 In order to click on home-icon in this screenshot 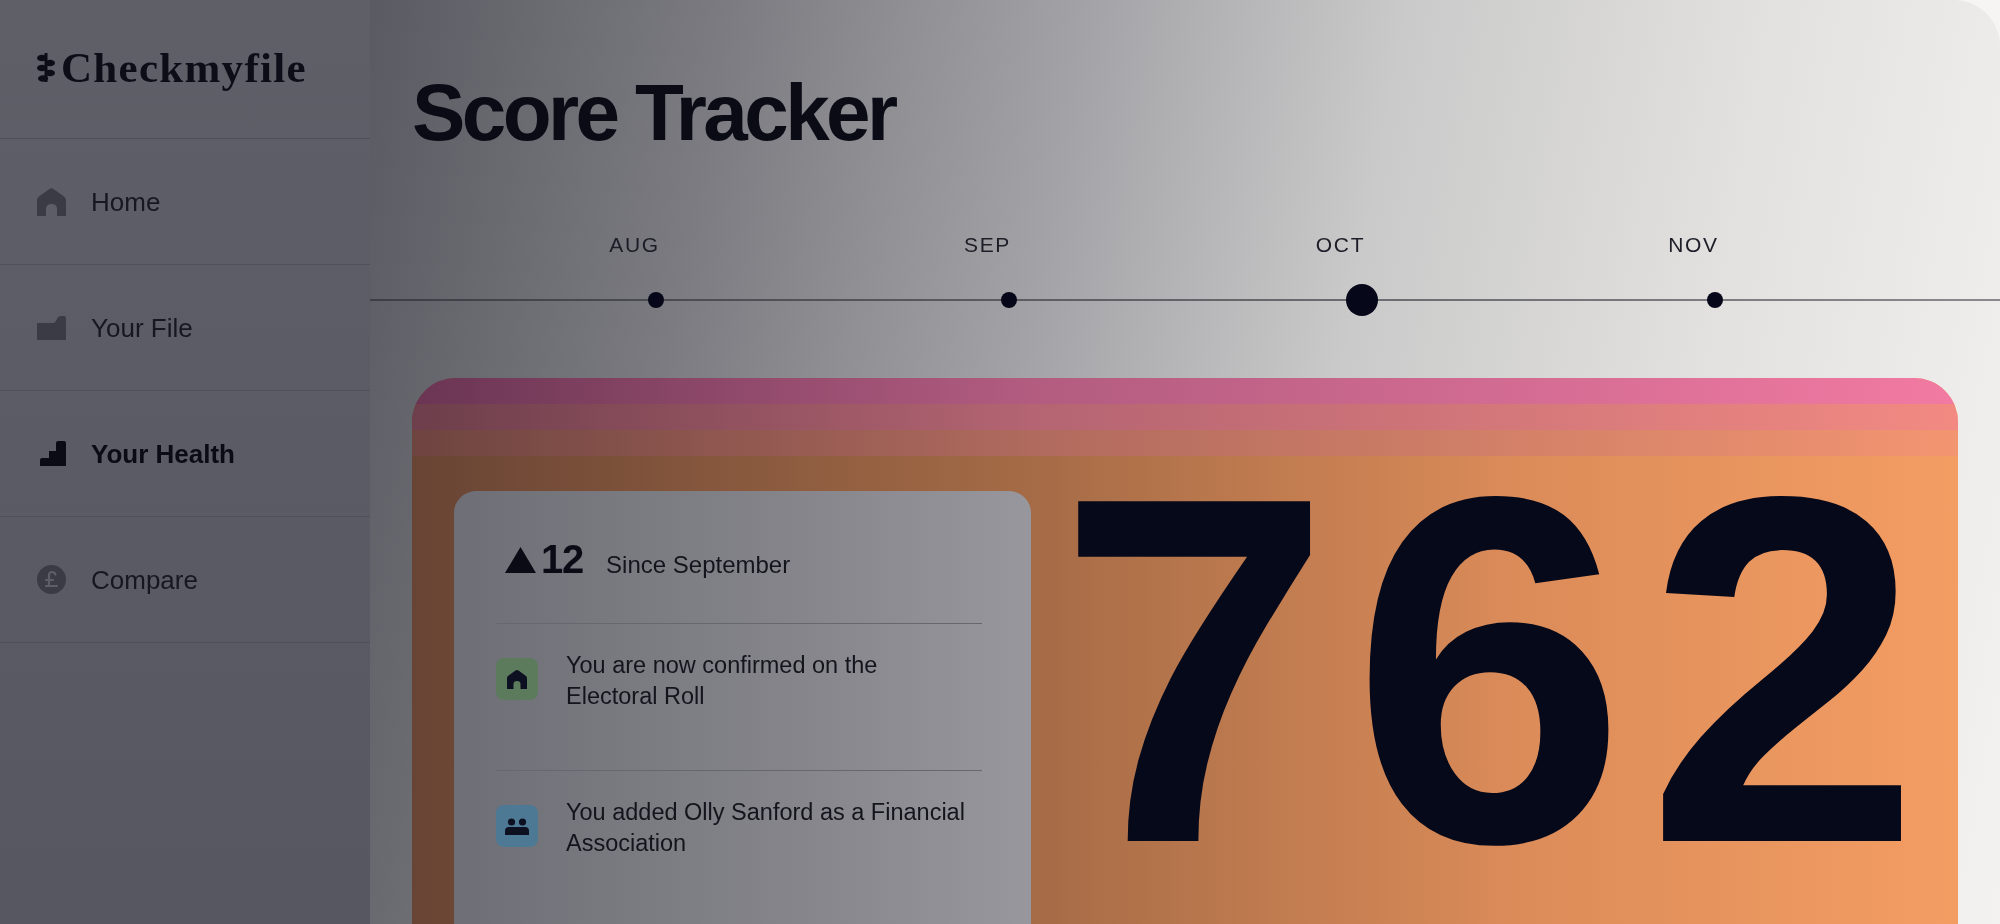, I will do `click(51, 201)`.